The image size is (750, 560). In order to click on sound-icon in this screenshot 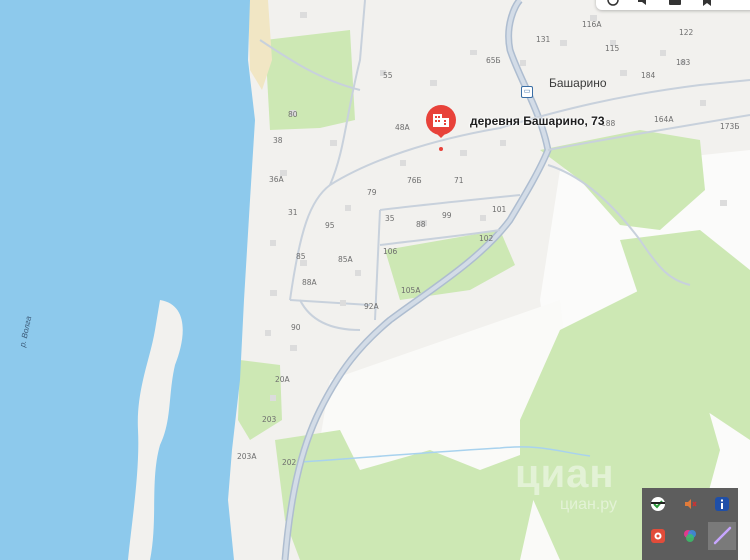, I will do `click(643, 3)`.